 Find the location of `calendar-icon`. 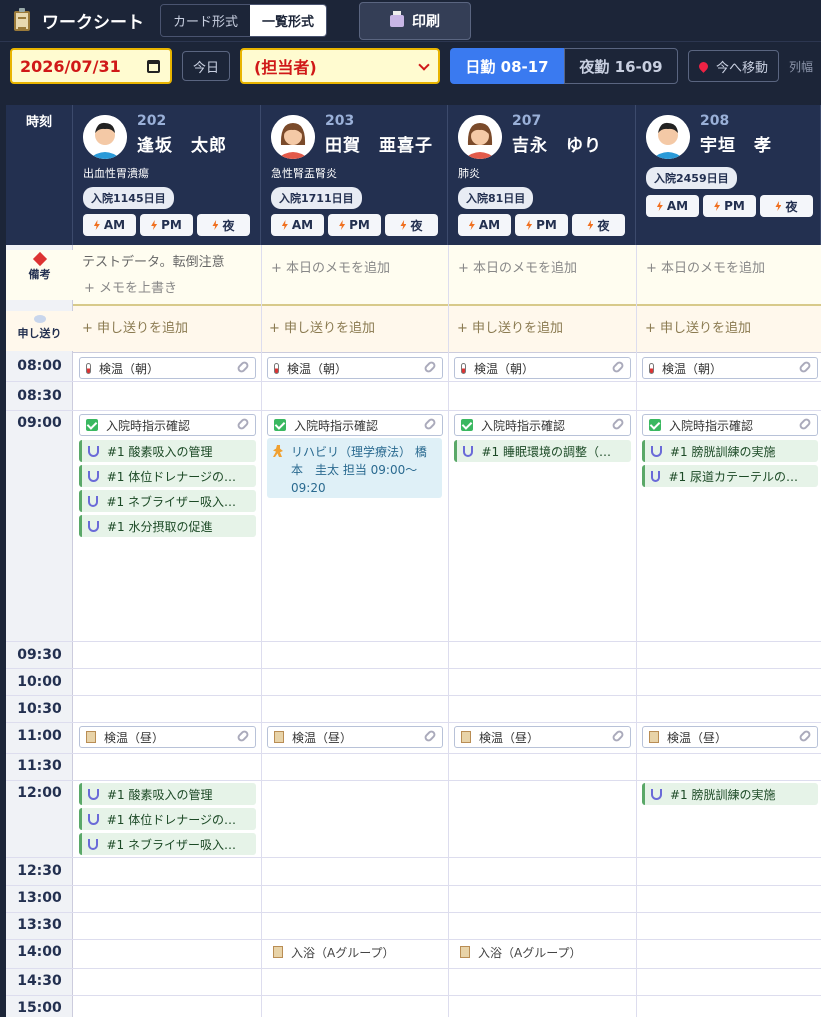

calendar-icon is located at coordinates (153, 66).